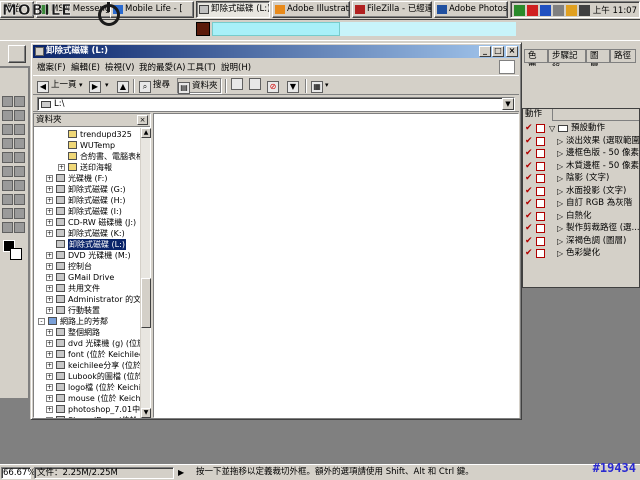 The width and height of the screenshot is (640, 480). Describe the element at coordinates (7, 157) in the screenshot. I see `stamp-tool-icon` at that location.